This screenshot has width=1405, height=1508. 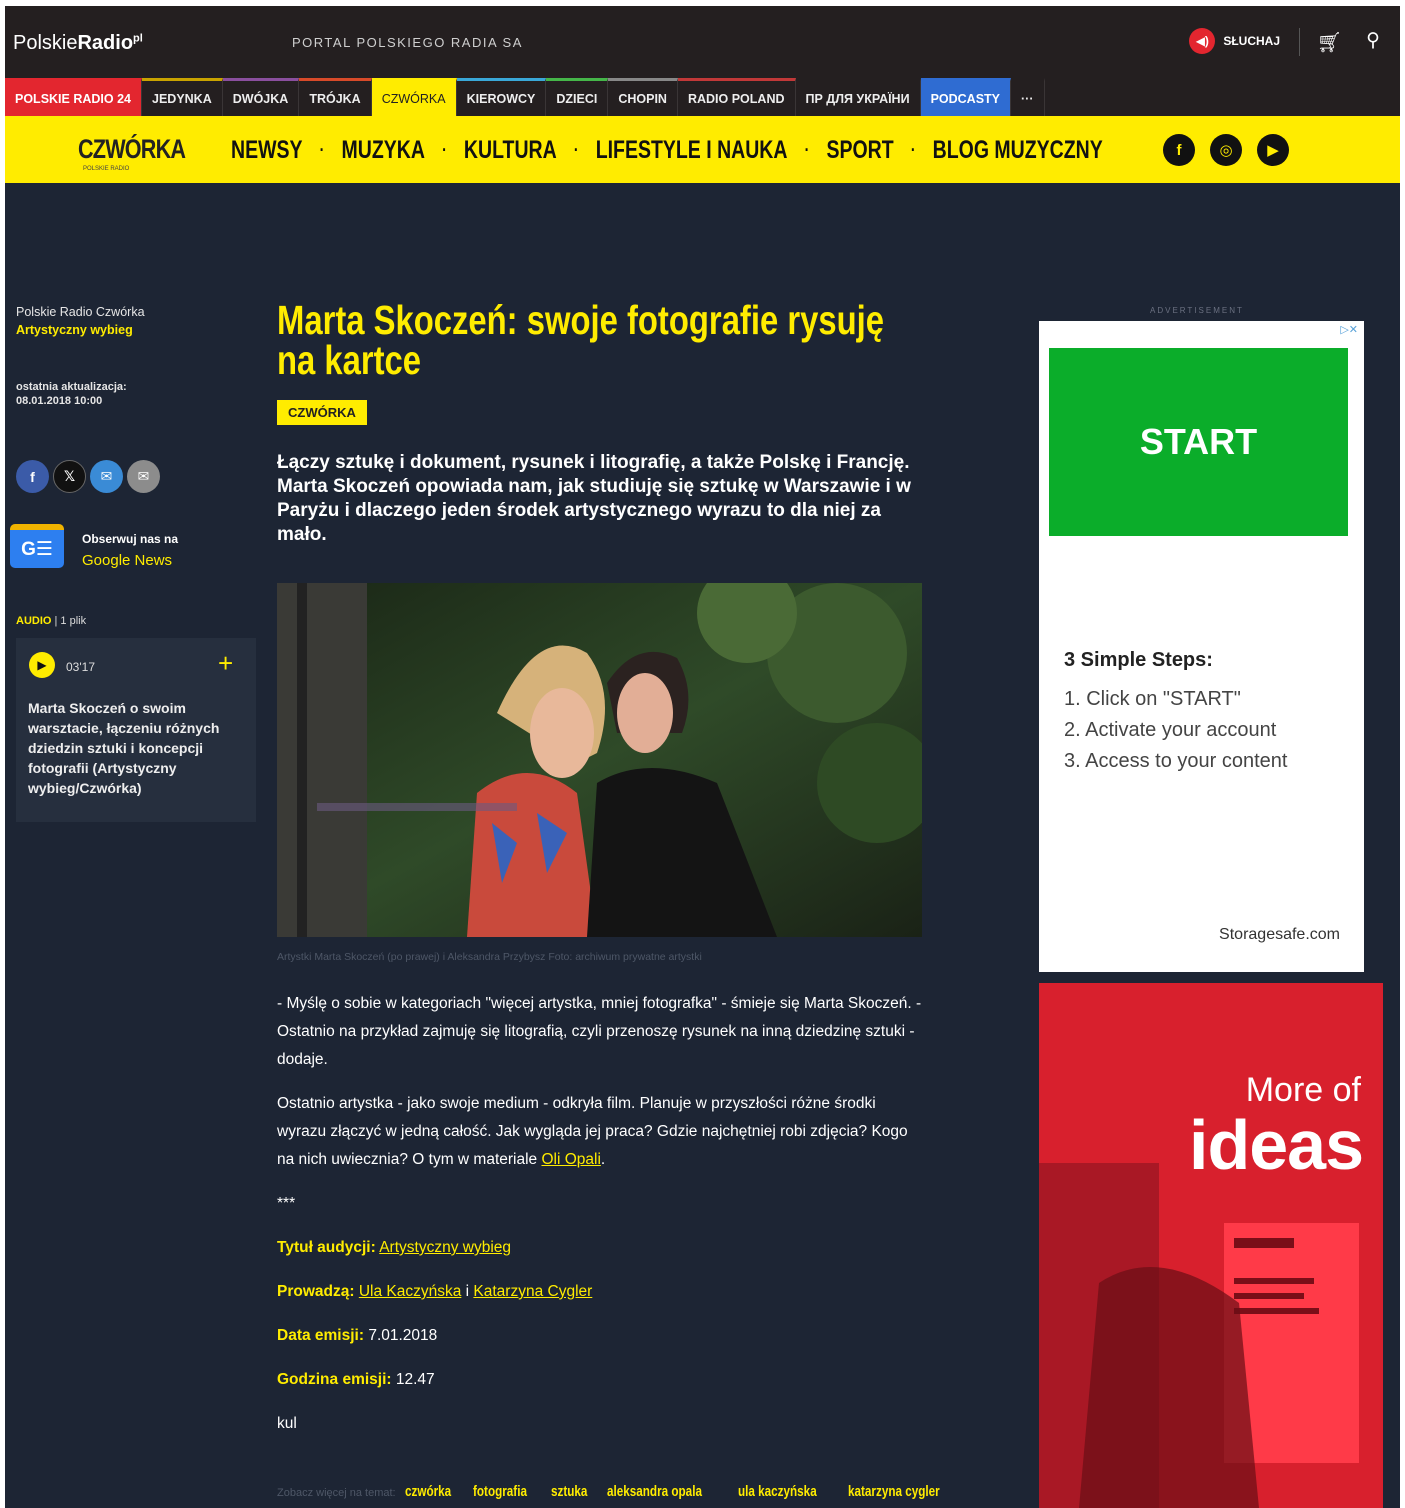 I want to click on tag-link: sztuka, so click(x=569, y=1491).